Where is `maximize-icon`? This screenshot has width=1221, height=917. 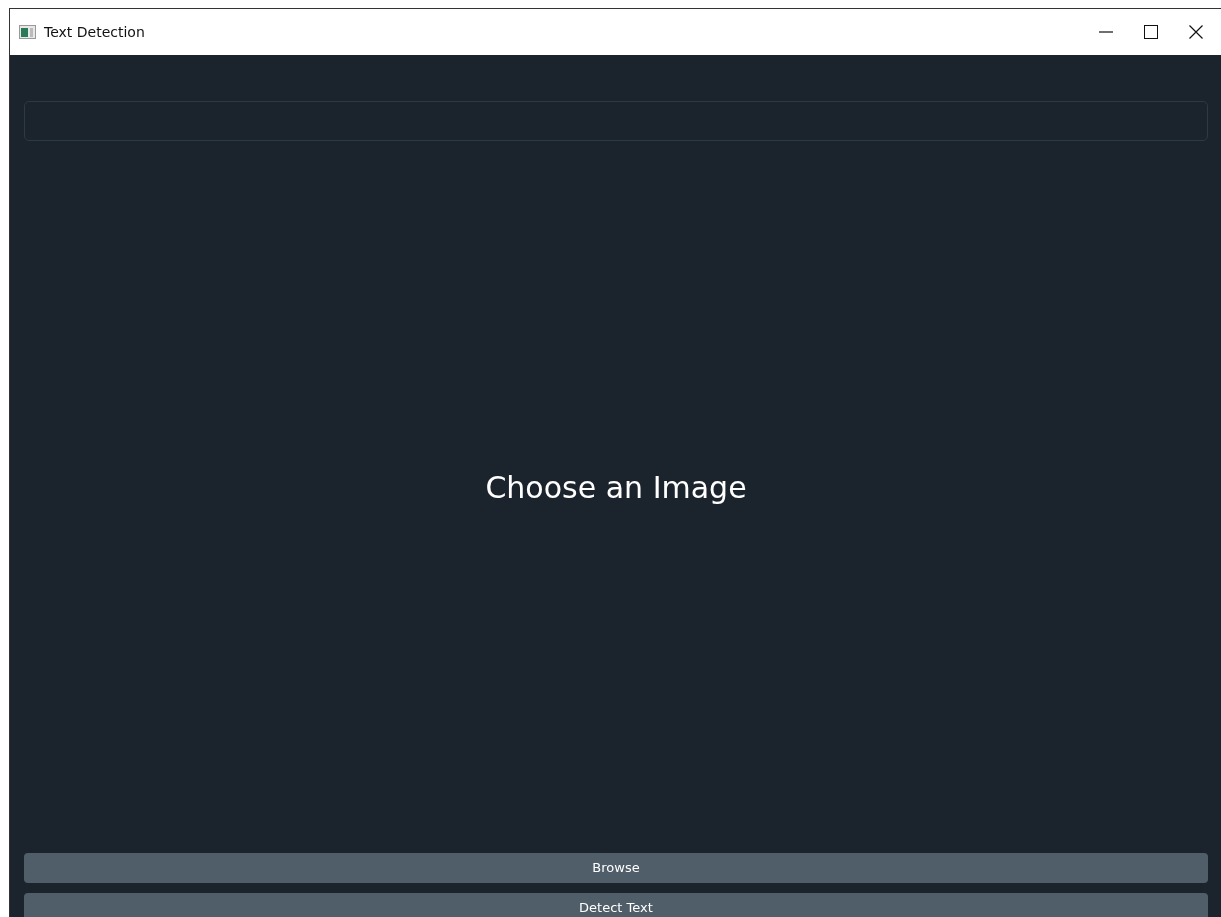 maximize-icon is located at coordinates (1151, 32).